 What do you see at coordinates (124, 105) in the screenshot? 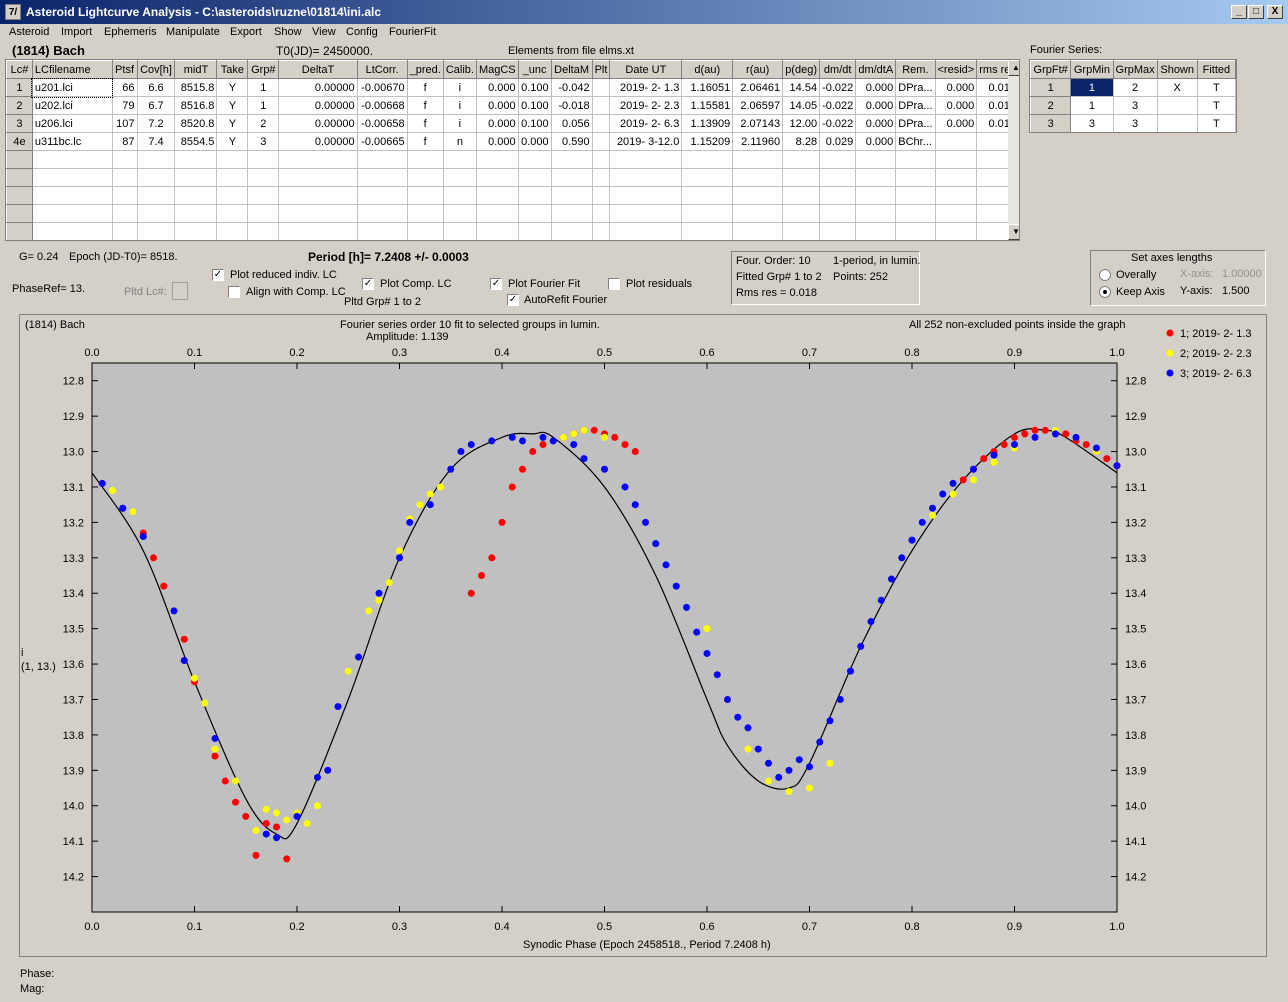
I see `lc-cell: 79` at bounding box center [124, 105].